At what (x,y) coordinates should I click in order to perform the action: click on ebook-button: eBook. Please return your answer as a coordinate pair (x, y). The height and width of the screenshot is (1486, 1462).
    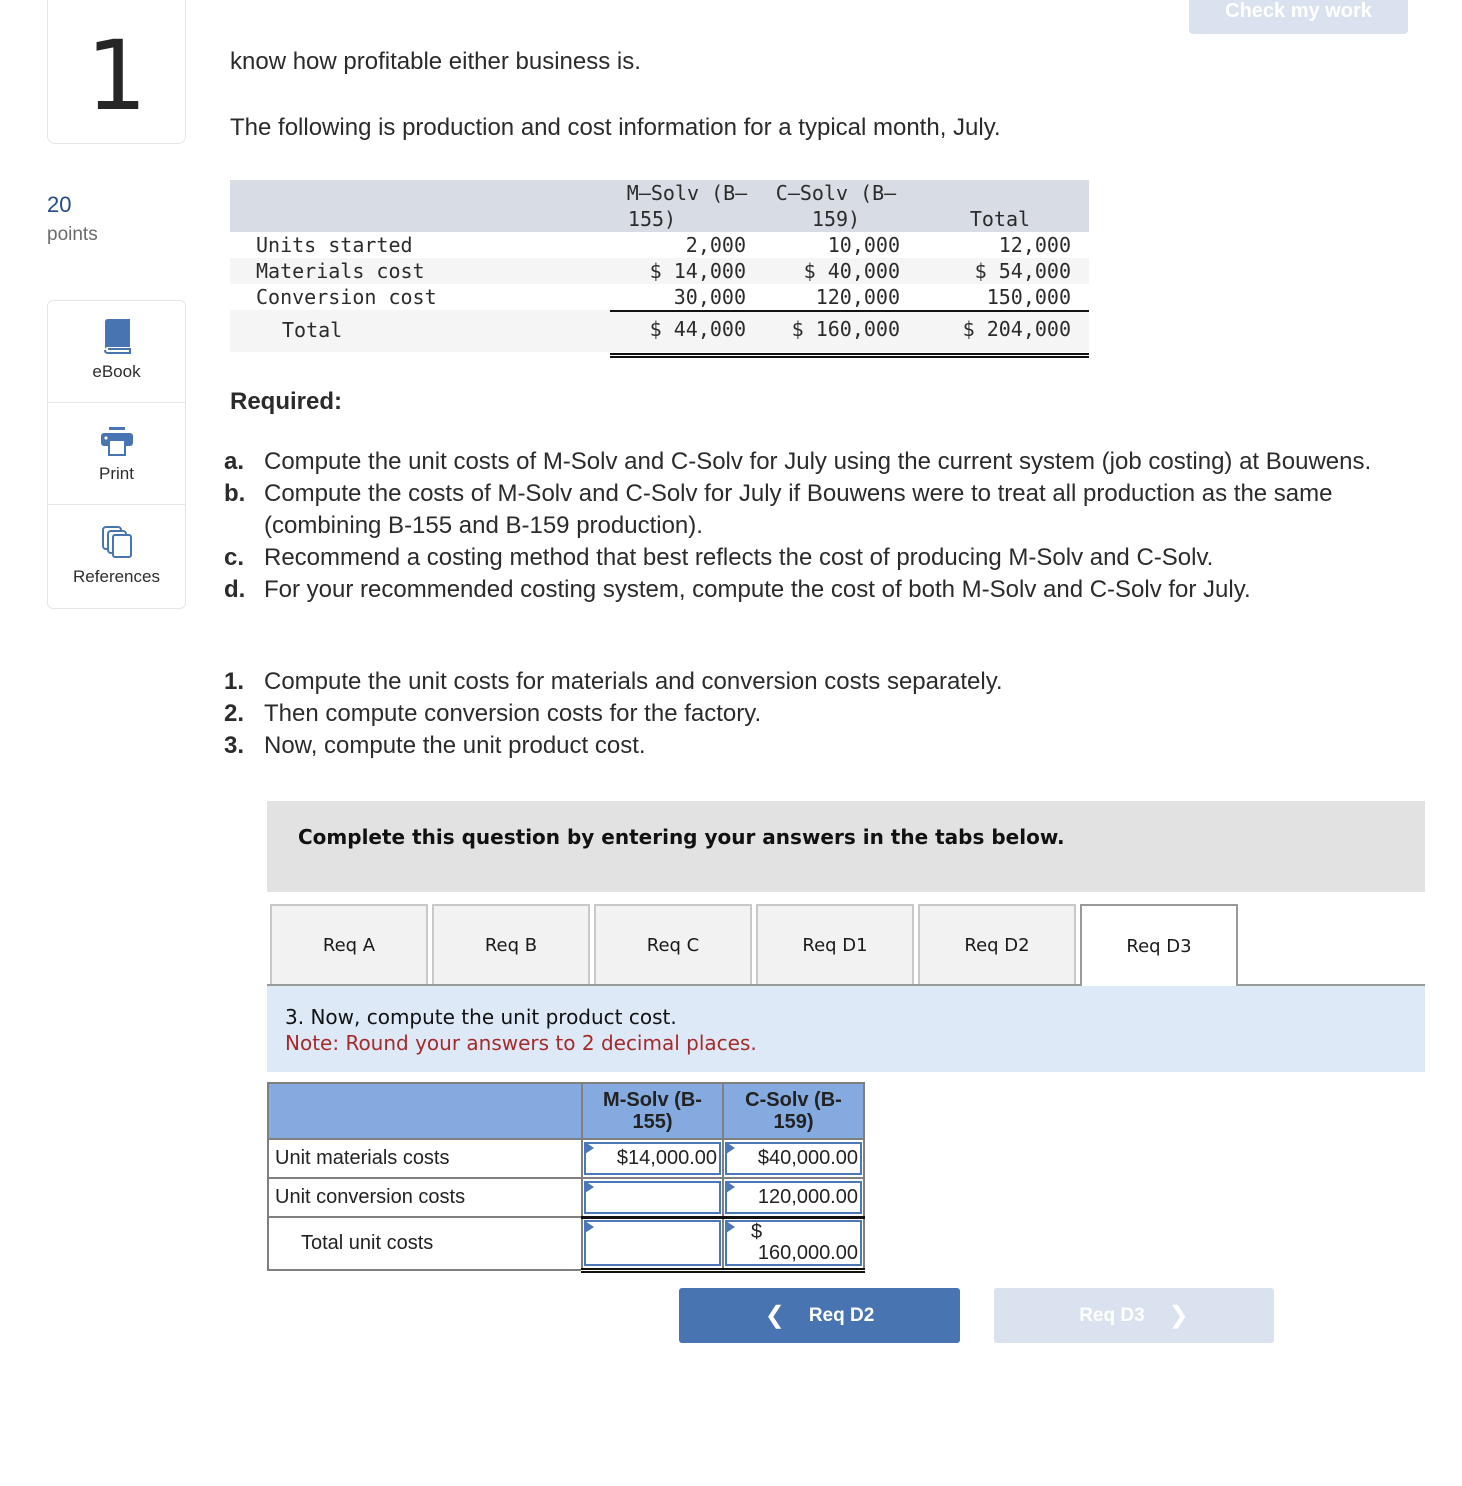
    Looking at the image, I should click on (116, 352).